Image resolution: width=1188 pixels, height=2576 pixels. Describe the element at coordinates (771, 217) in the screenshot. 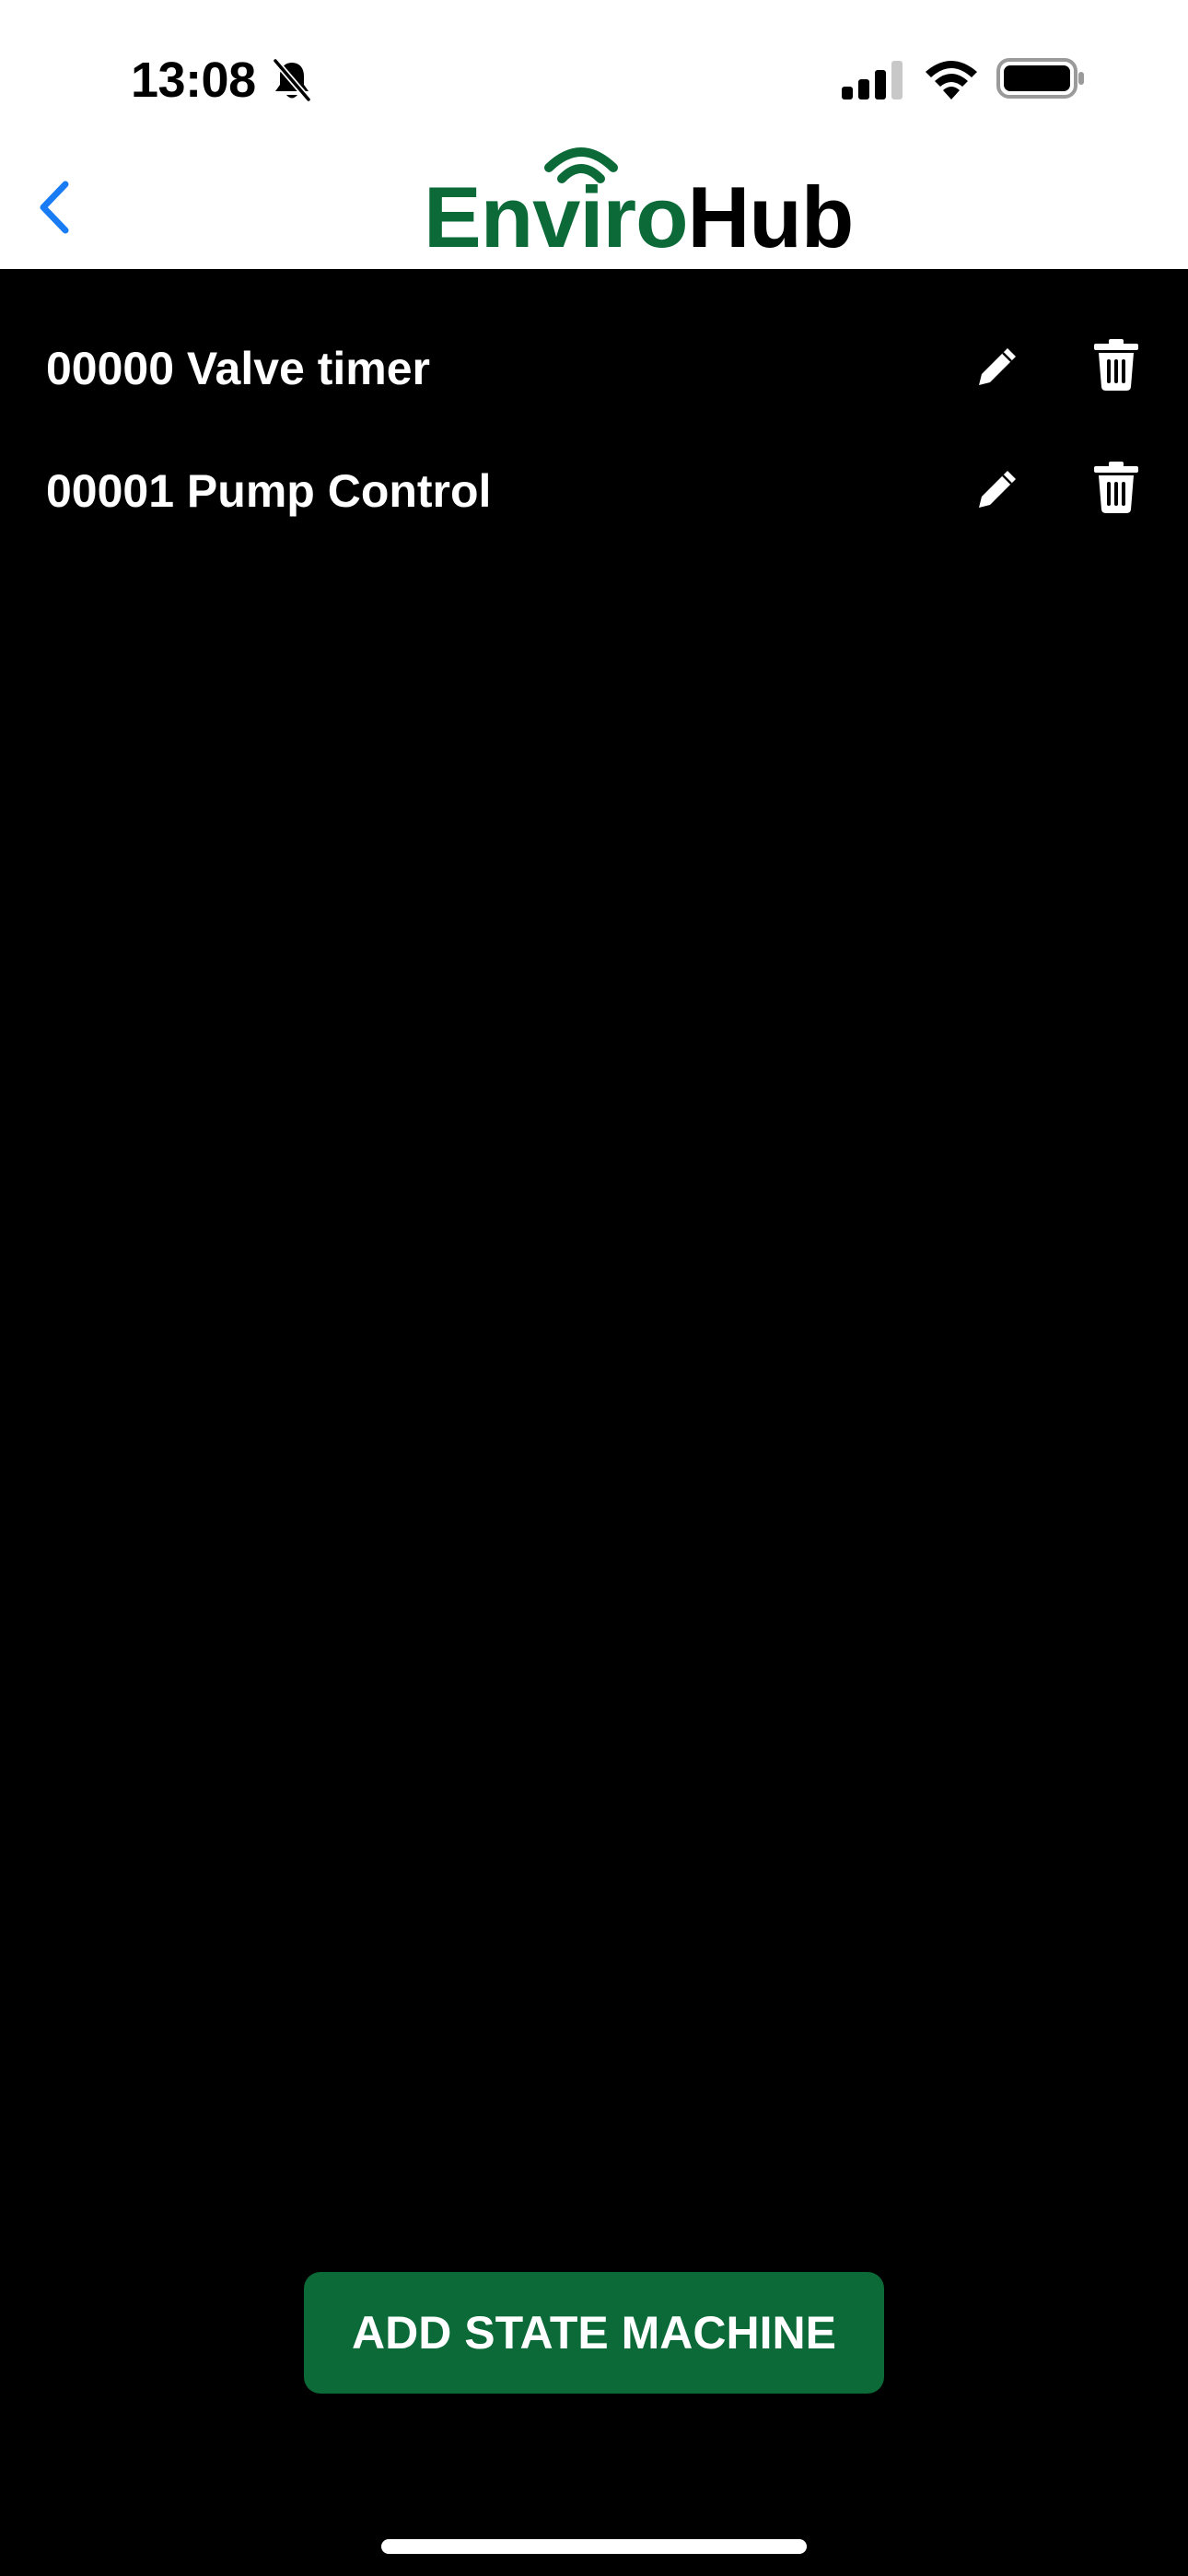

I see `logo-text-hub: Hub` at that location.